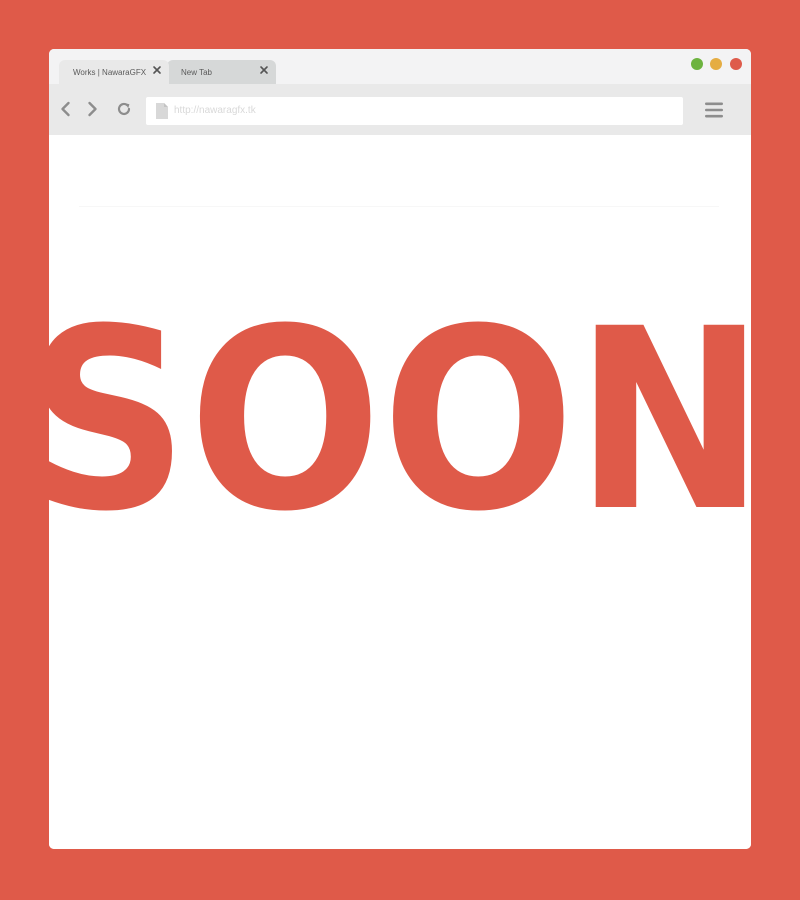 The height and width of the screenshot is (900, 800). What do you see at coordinates (92, 109) in the screenshot?
I see `forward-arrow-icon` at bounding box center [92, 109].